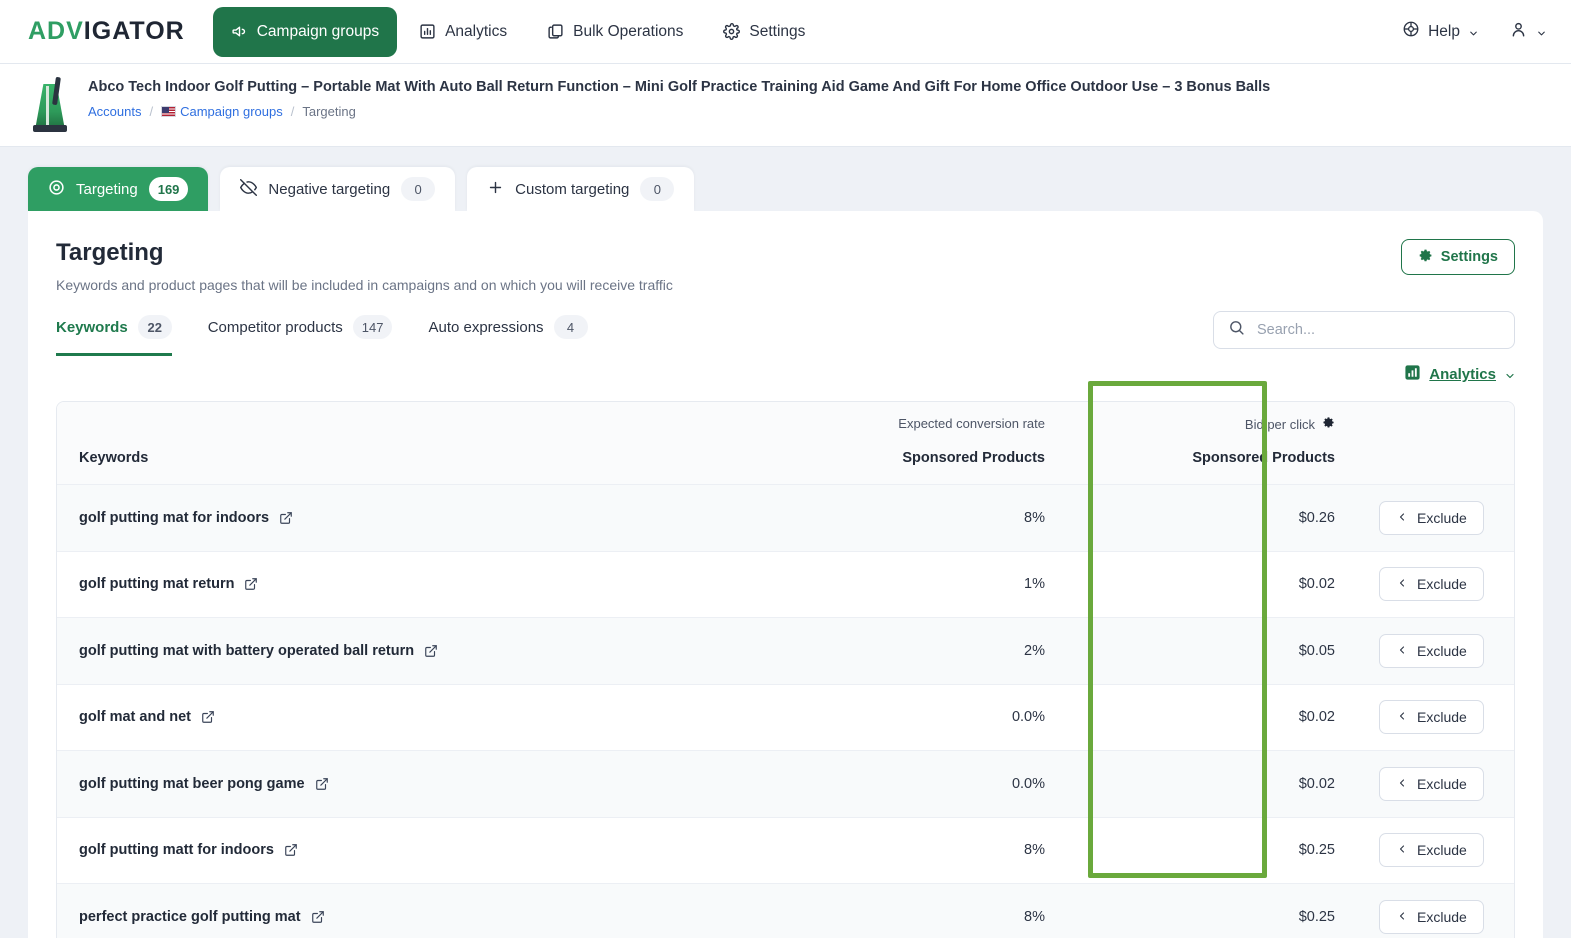 The width and height of the screenshot is (1571, 938). I want to click on analytics-toggle: Analytics, so click(1459, 374).